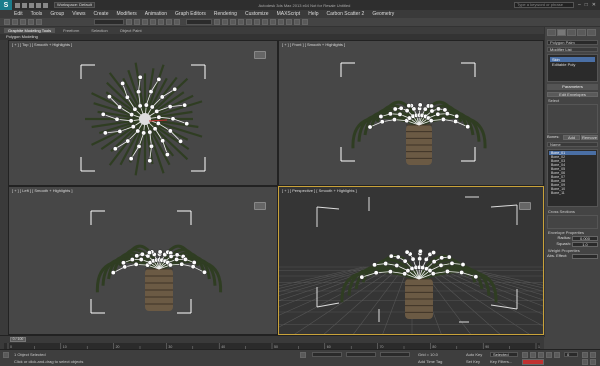 The width and height of the screenshot is (600, 366). Describe the element at coordinates (109, 22) in the screenshot. I see `selection-filter-dropdown` at that location.